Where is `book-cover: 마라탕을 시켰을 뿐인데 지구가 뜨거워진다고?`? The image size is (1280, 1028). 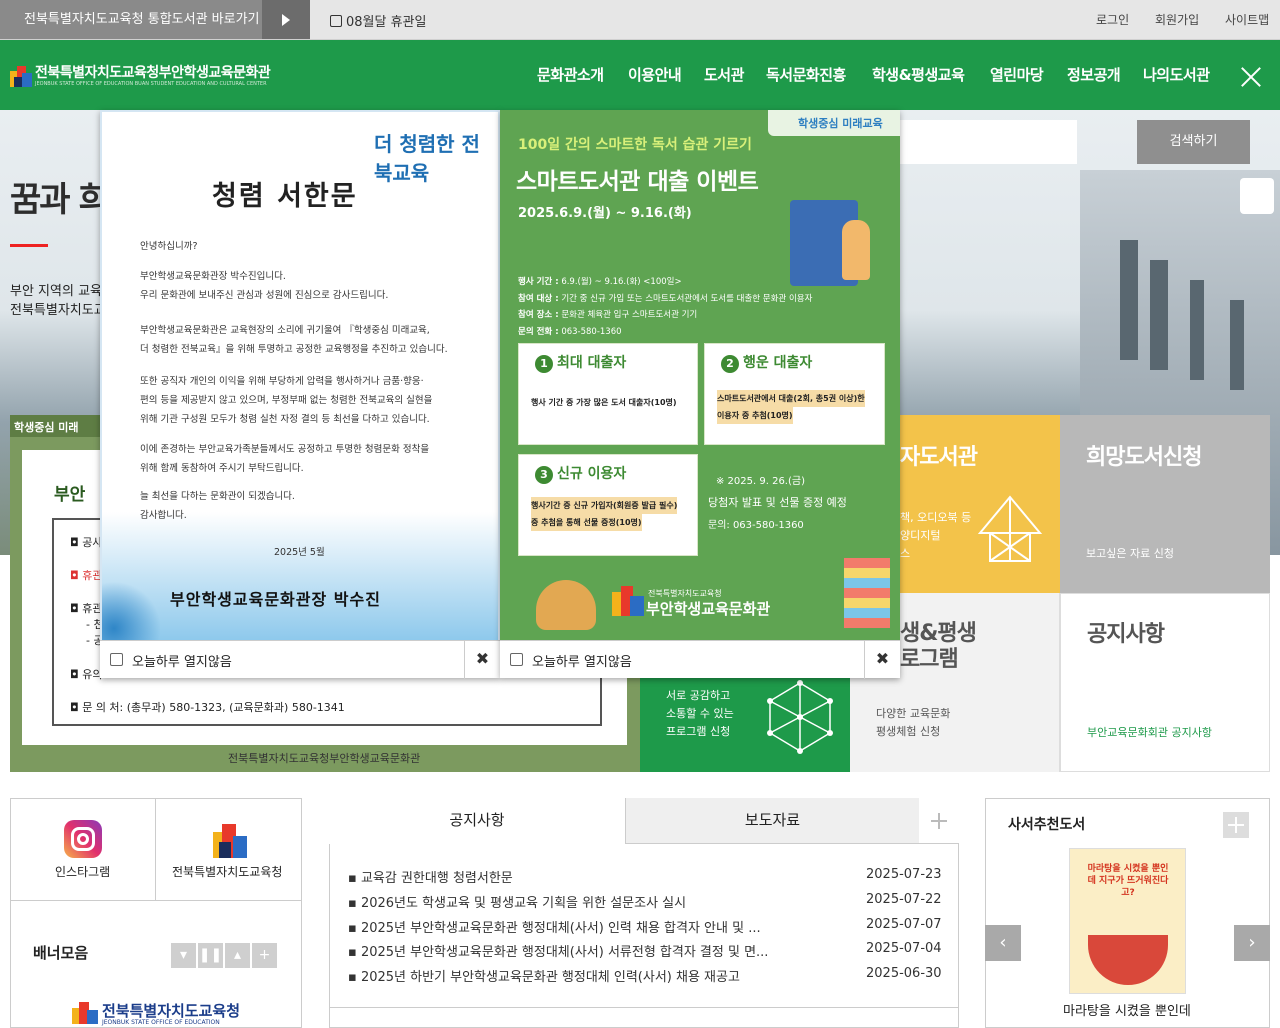
book-cover: 마라탕을 시켰을 뿐인데 지구가 뜨거워진다고? is located at coordinates (1127, 921).